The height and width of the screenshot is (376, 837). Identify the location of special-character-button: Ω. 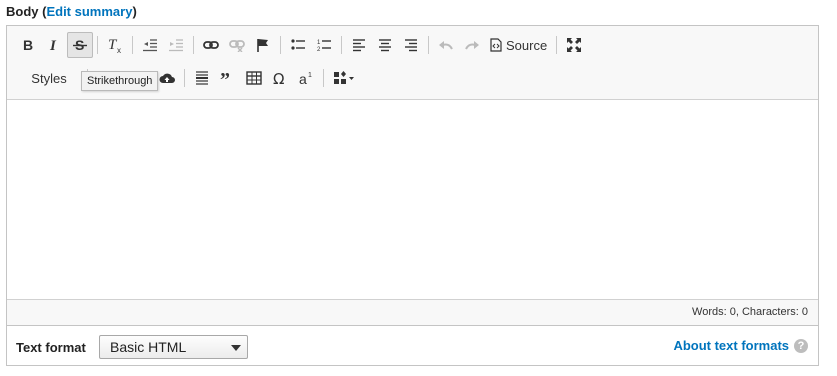
(280, 78).